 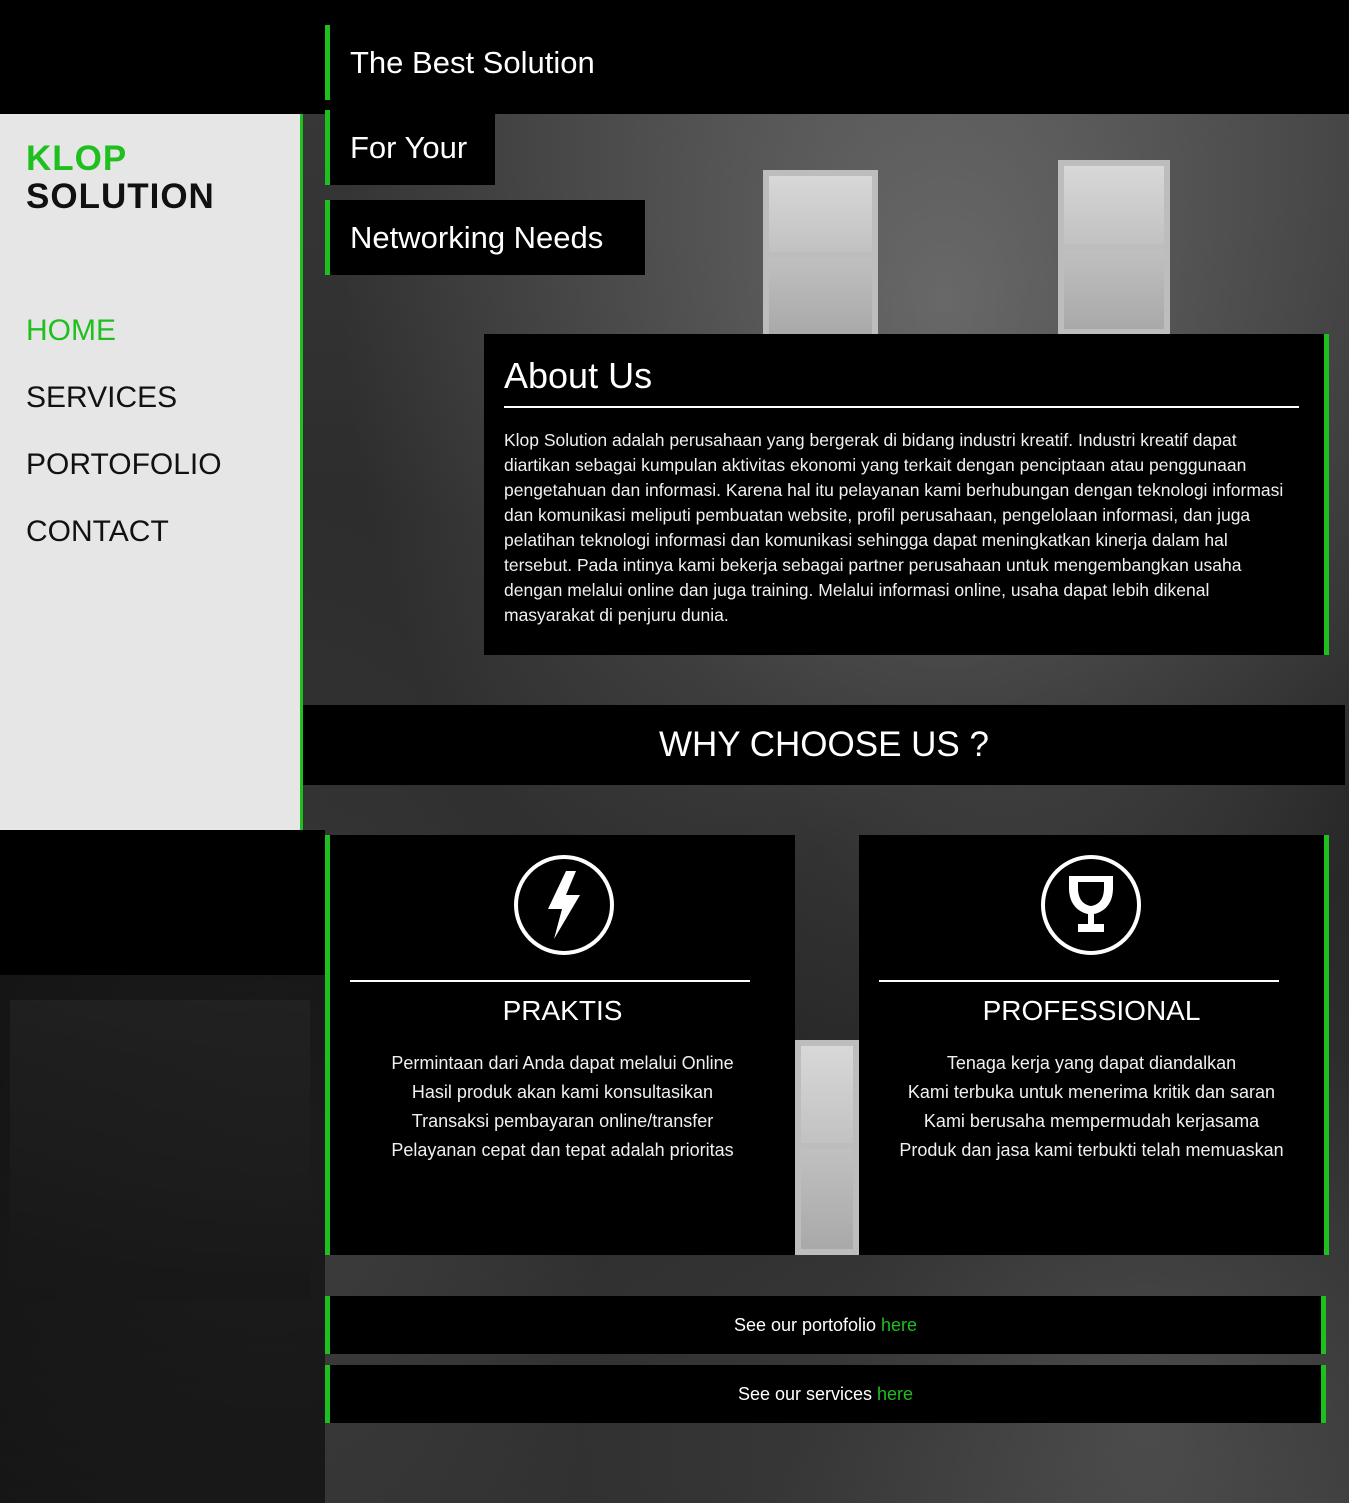 I want to click on hero-line-1-text: The Best Solution, so click(x=472, y=62).